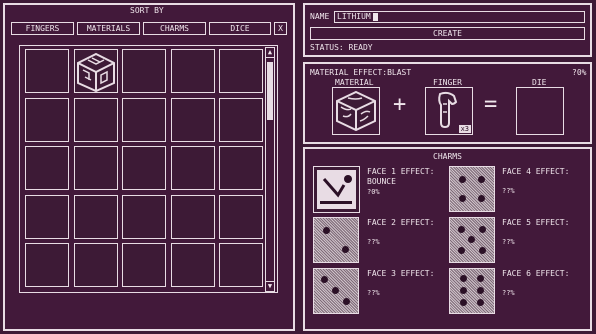  Describe the element at coordinates (270, 52) in the screenshot. I see `scroll-up-button: ▲` at that location.